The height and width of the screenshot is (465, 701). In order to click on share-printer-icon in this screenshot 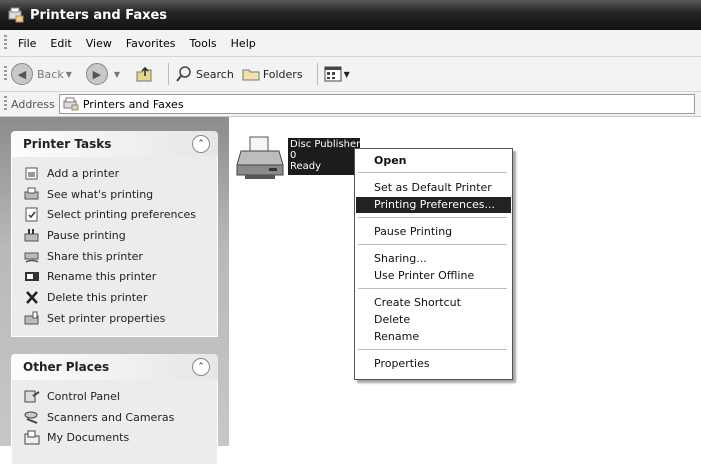, I will do `click(31, 257)`.